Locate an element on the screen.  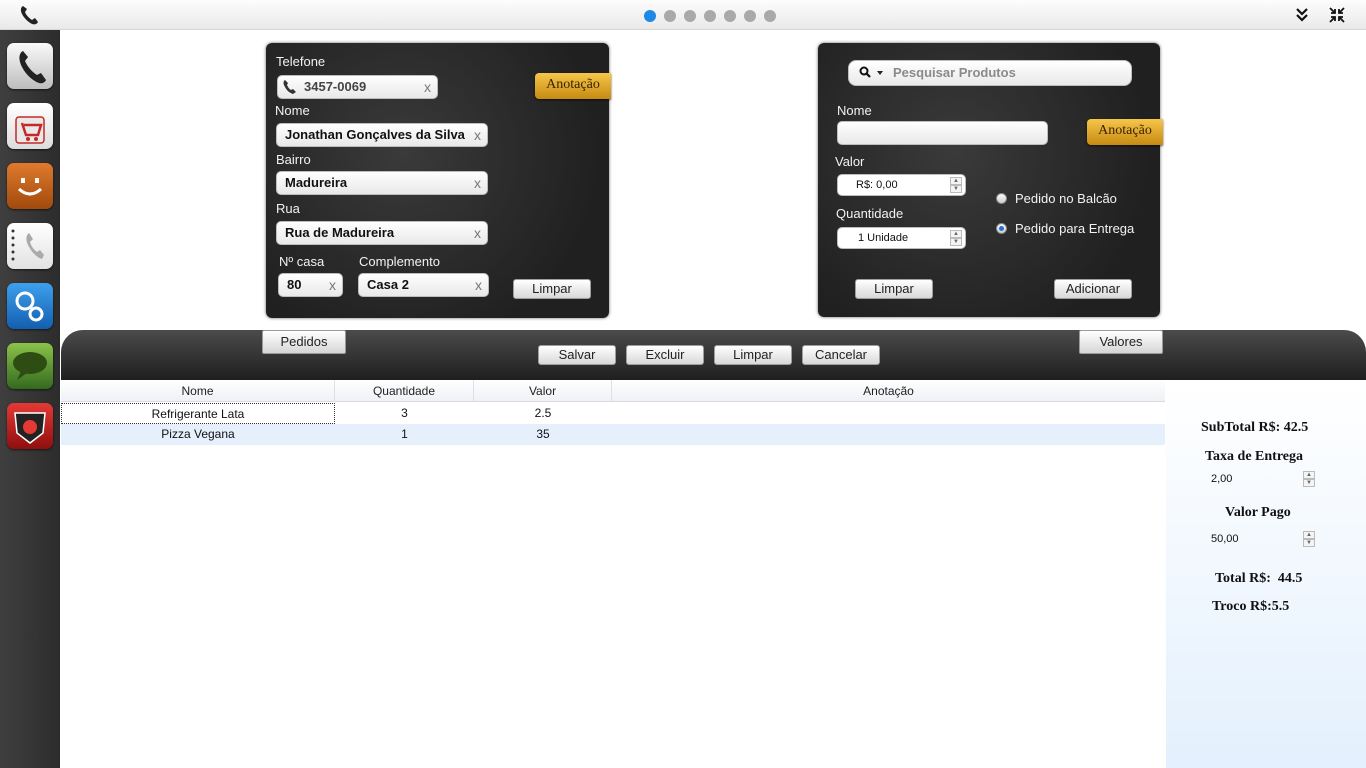
minimize-arrows-icon is located at coordinates (1337, 15).